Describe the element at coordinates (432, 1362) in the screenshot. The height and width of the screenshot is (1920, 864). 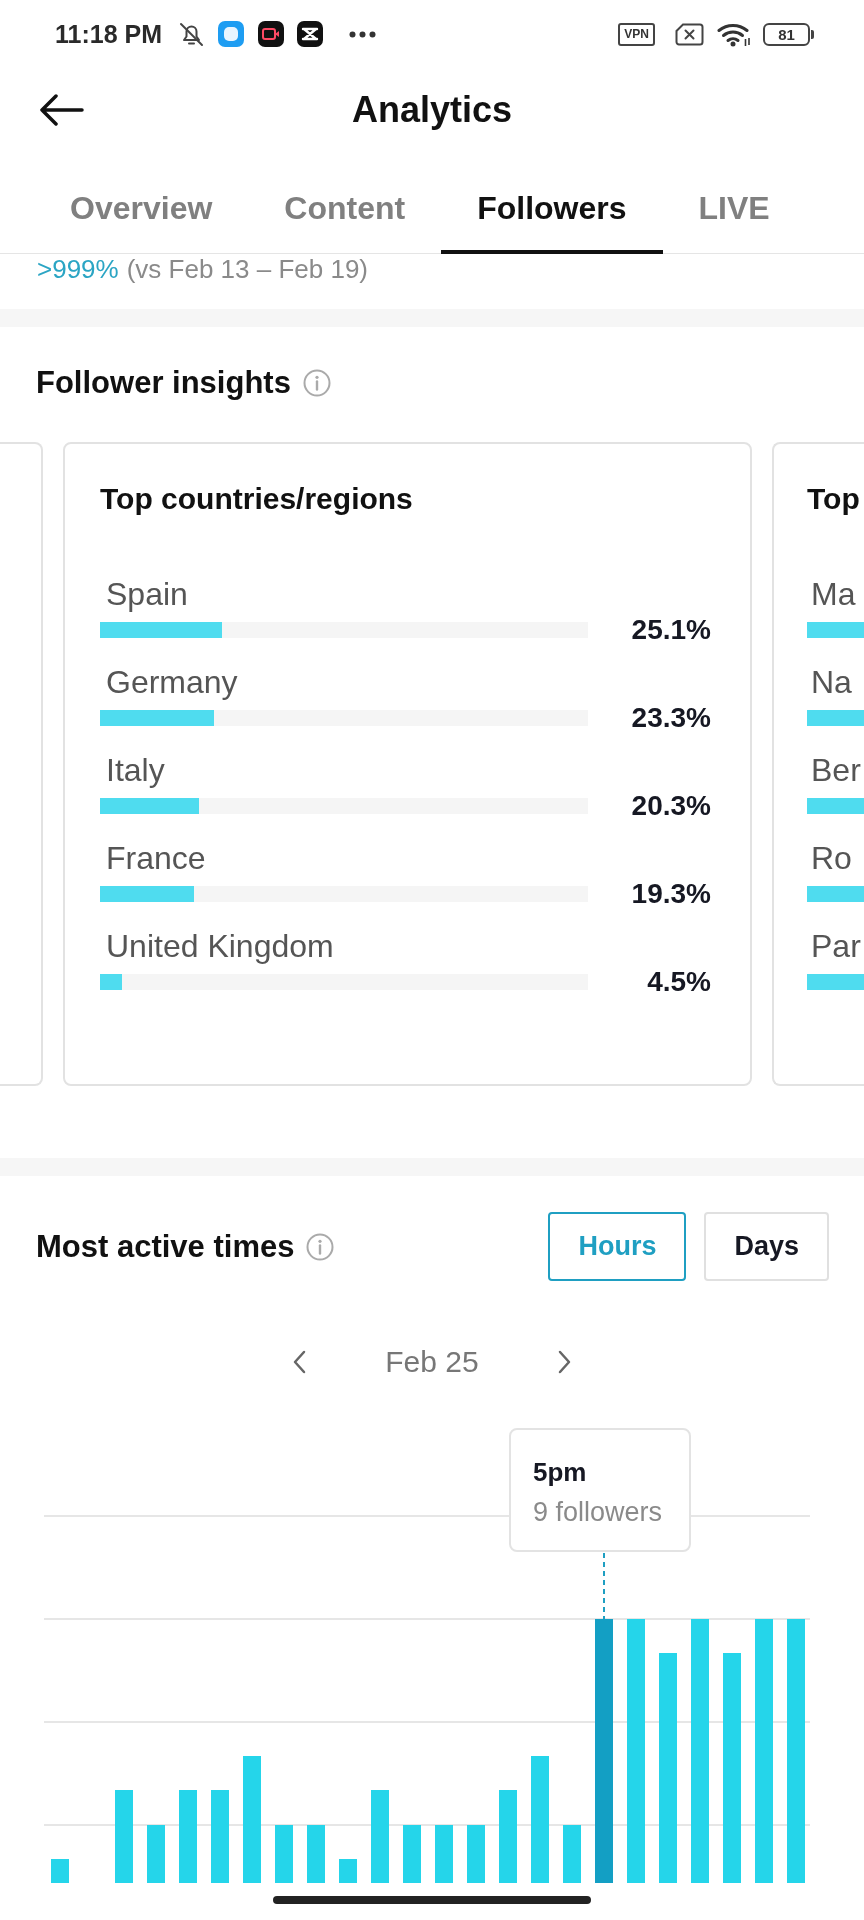
I see `date-label: Feb 25` at that location.